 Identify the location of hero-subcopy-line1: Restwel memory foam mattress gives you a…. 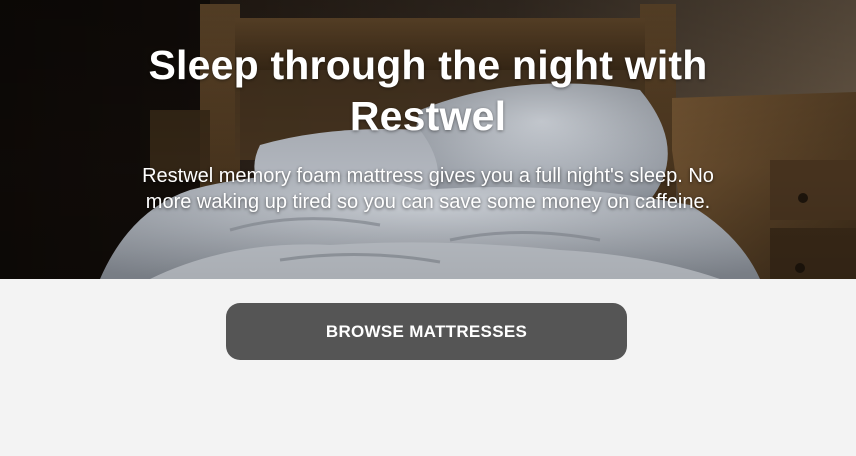
(428, 176).